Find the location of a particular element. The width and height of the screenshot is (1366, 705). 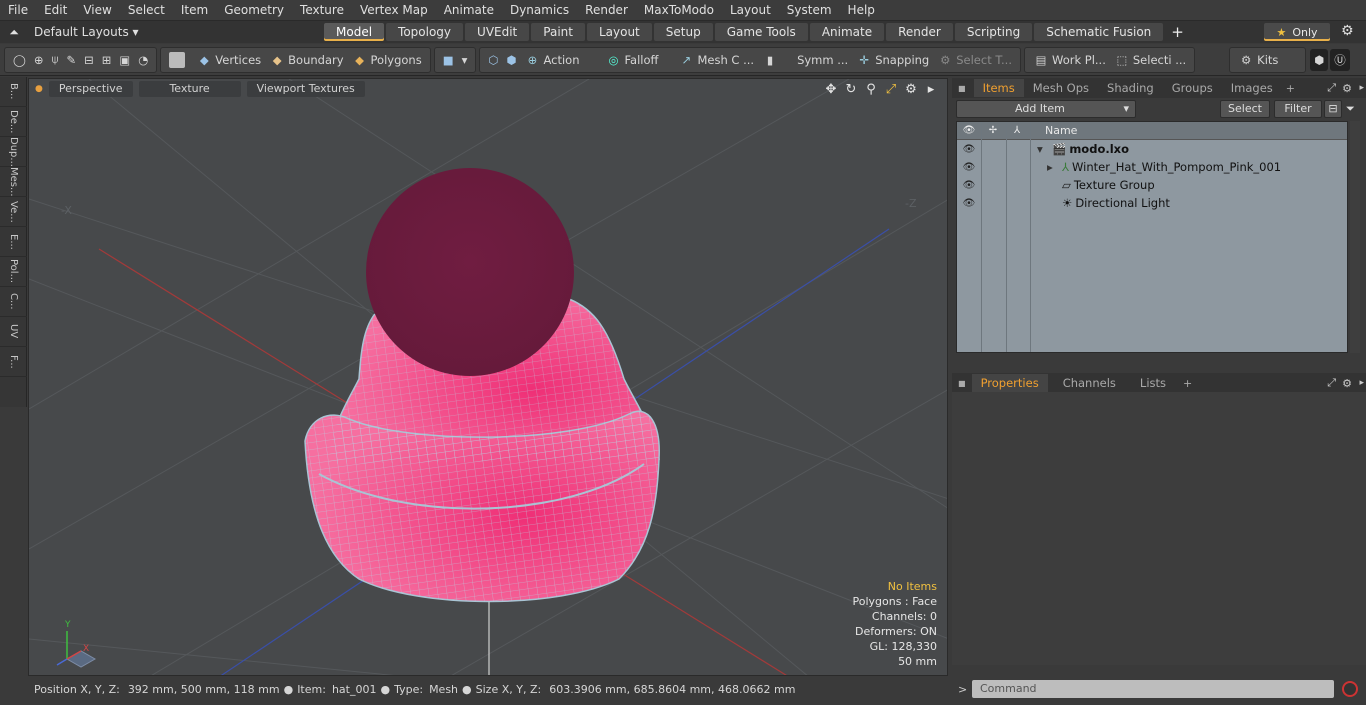

axis-header-icon: ⅄ is located at coordinates (1017, 130).